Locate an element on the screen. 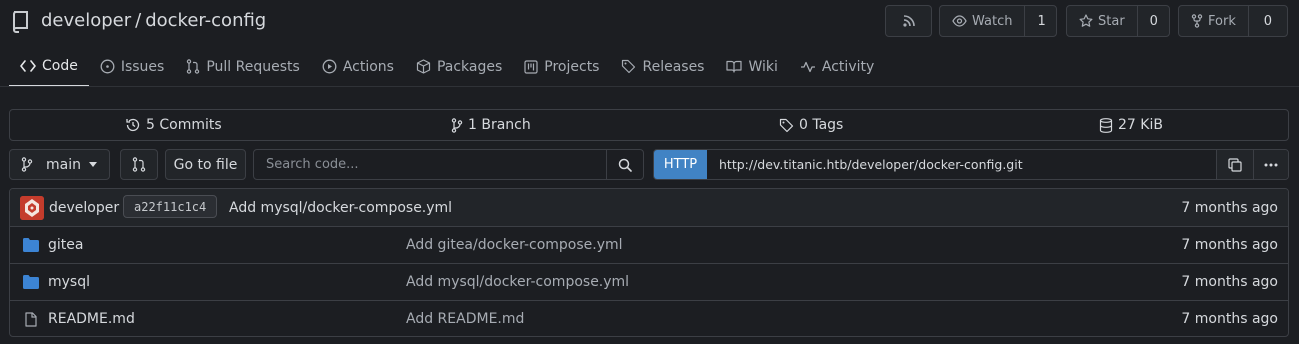  repo-owner-link: developer is located at coordinates (86, 20).